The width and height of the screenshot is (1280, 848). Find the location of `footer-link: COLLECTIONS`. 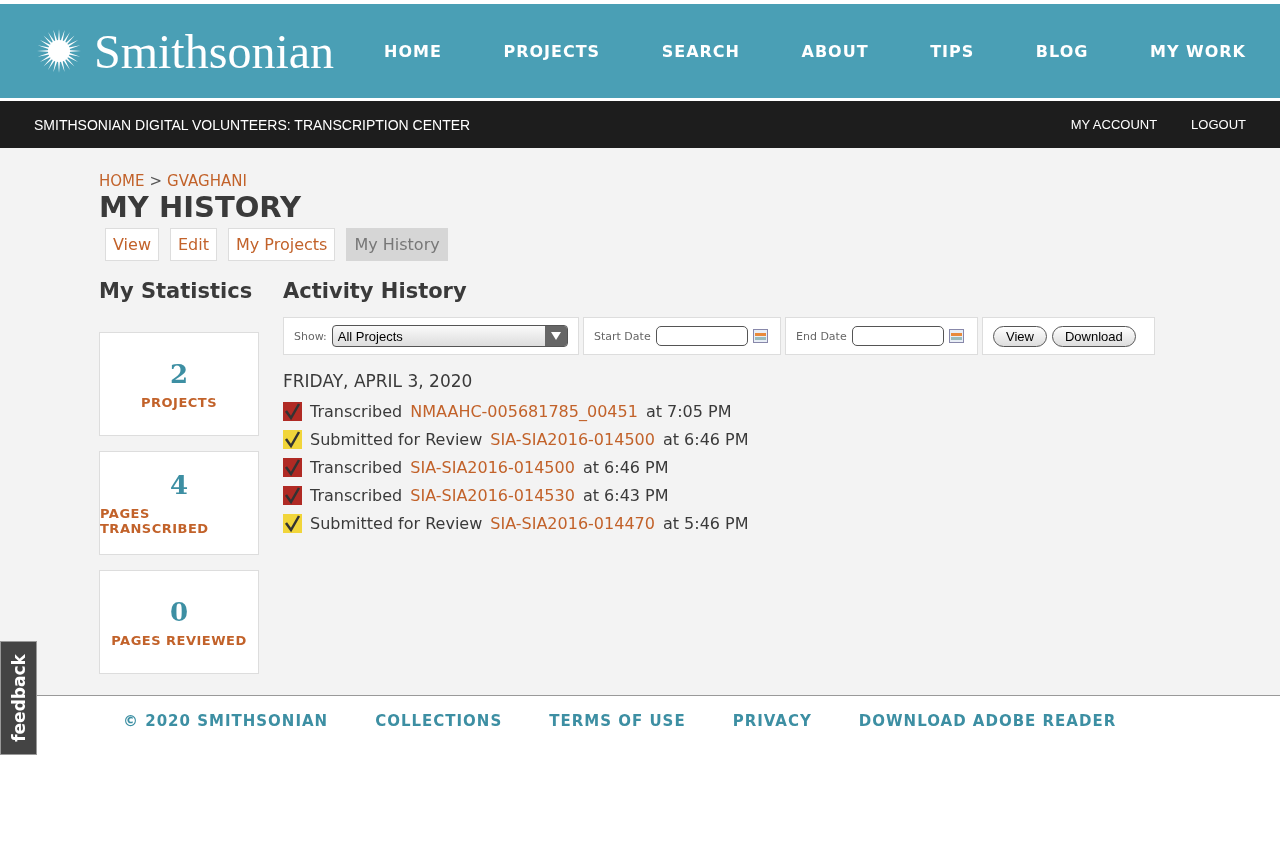

footer-link: COLLECTIONS is located at coordinates (439, 721).